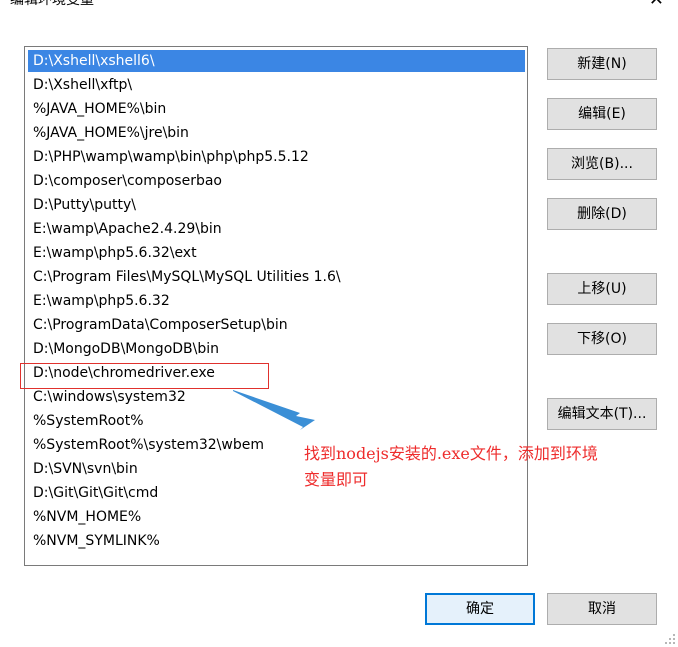  What do you see at coordinates (276, 85) in the screenshot?
I see `list-item: D:\Xshell\xftp\` at bounding box center [276, 85].